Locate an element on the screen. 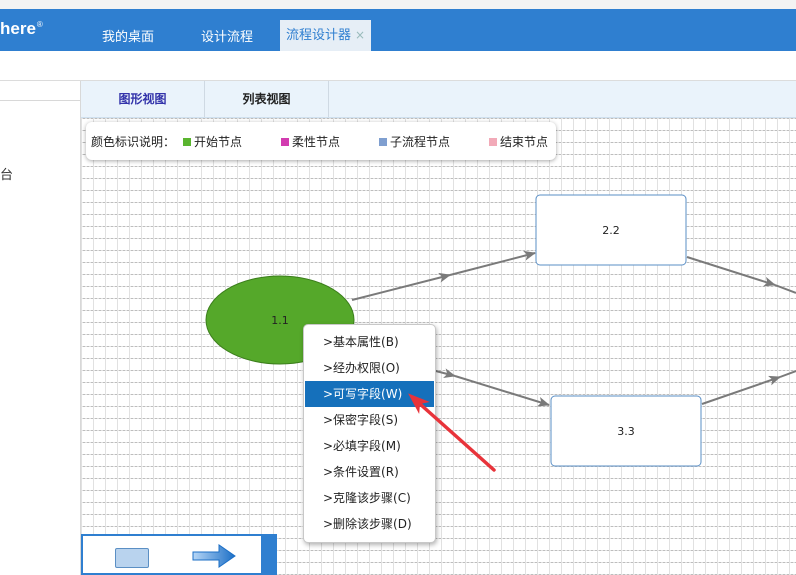  annotation-overlay is located at coordinates (452, 432).